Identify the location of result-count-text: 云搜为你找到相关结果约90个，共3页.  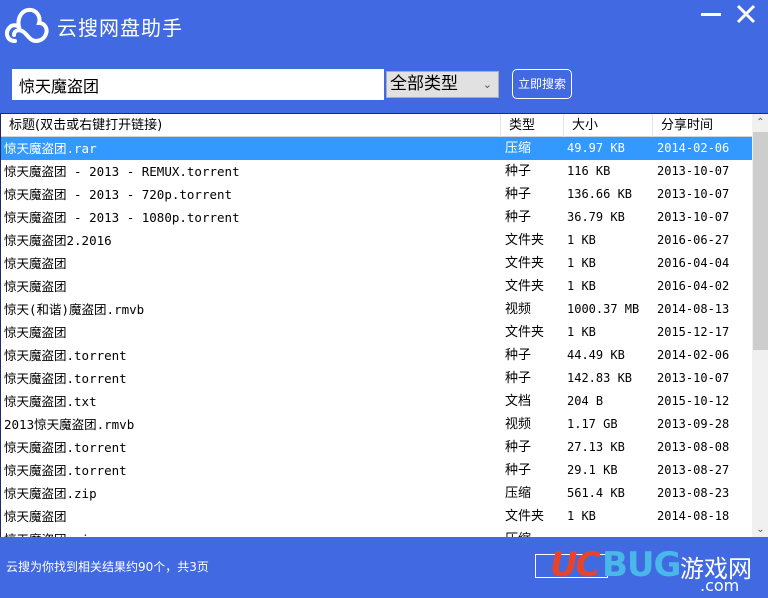
(107, 567).